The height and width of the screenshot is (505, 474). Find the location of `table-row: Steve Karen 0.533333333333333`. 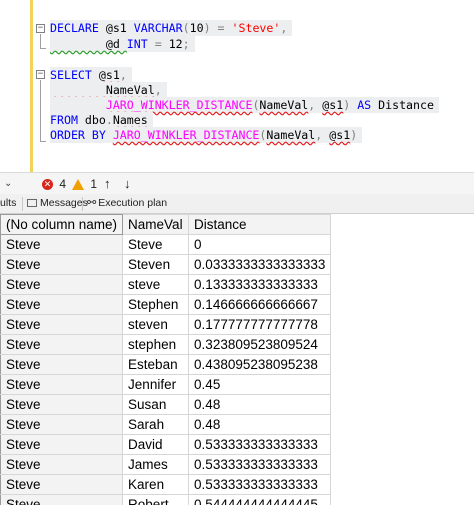

table-row: Steve Karen 0.533333333333333 is located at coordinates (166, 484).